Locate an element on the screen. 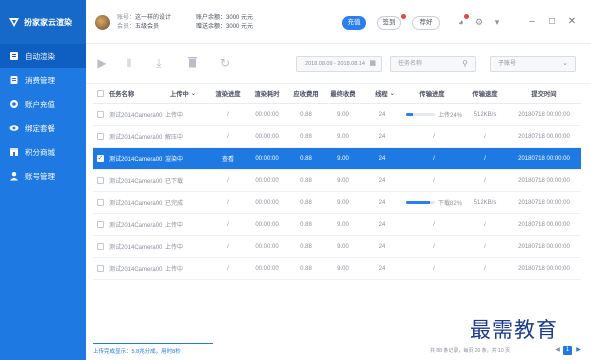 The width and height of the screenshot is (591, 360). member-value: 五级会员 is located at coordinates (147, 27).